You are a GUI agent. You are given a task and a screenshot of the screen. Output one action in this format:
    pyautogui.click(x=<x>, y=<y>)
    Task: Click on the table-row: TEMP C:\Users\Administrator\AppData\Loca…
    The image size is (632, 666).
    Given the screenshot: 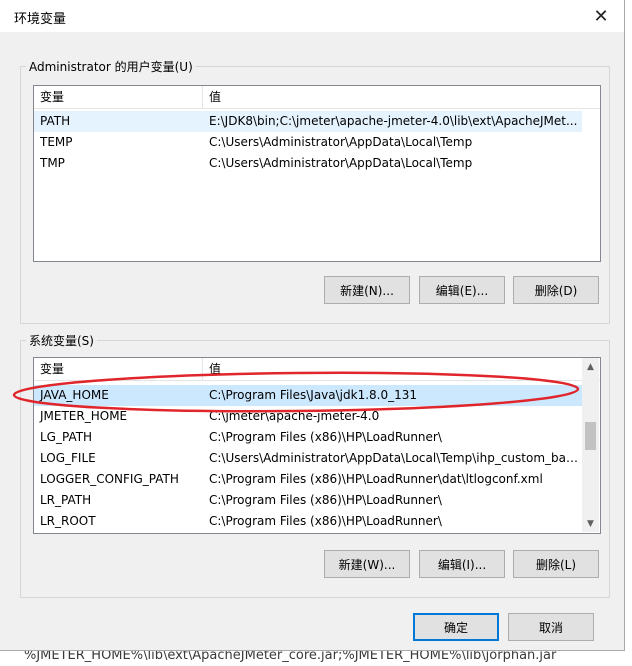 What is the action you would take?
    pyautogui.click(x=308, y=142)
    